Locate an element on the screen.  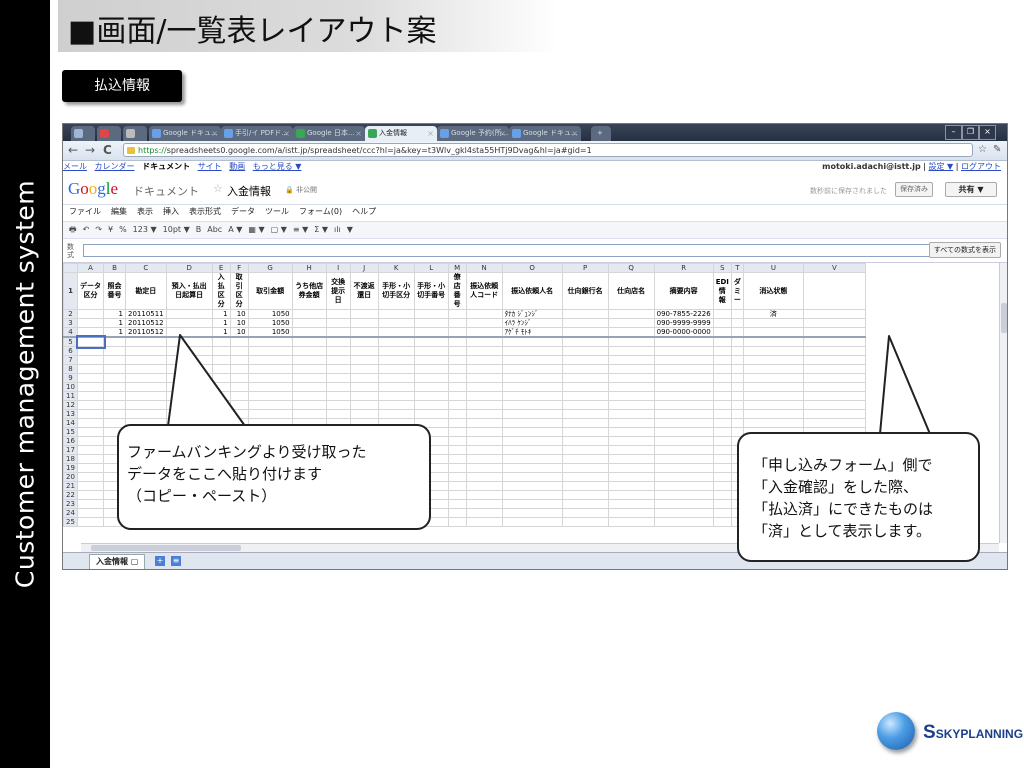
left-callout-pointer is located at coordinates (206, 380).